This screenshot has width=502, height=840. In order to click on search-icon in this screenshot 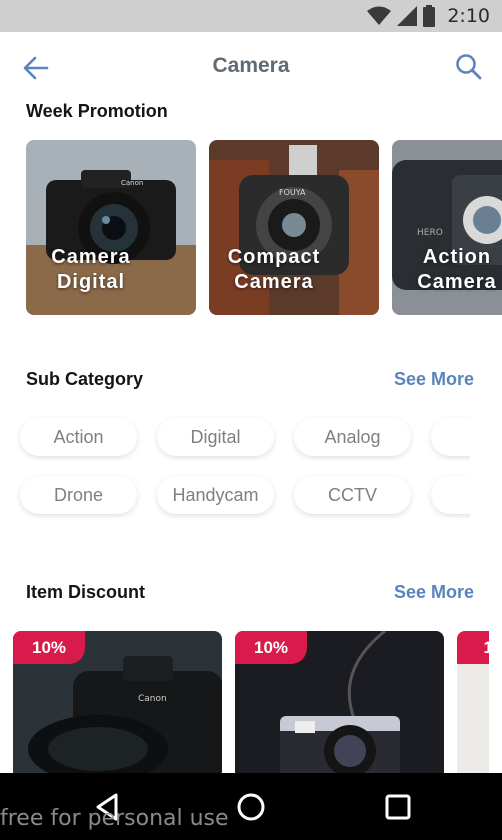, I will do `click(469, 67)`.